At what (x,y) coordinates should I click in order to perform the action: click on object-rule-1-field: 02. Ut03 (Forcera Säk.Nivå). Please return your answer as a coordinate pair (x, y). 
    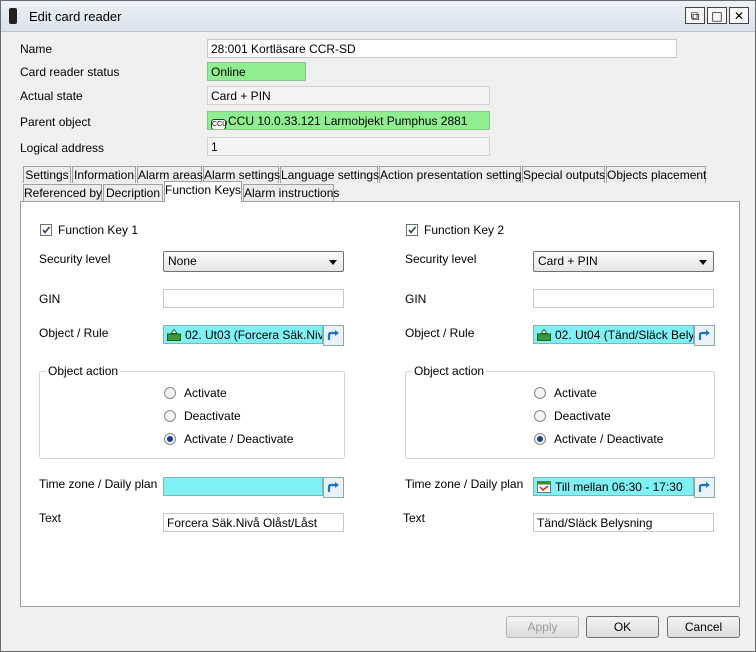
    Looking at the image, I should click on (243, 334).